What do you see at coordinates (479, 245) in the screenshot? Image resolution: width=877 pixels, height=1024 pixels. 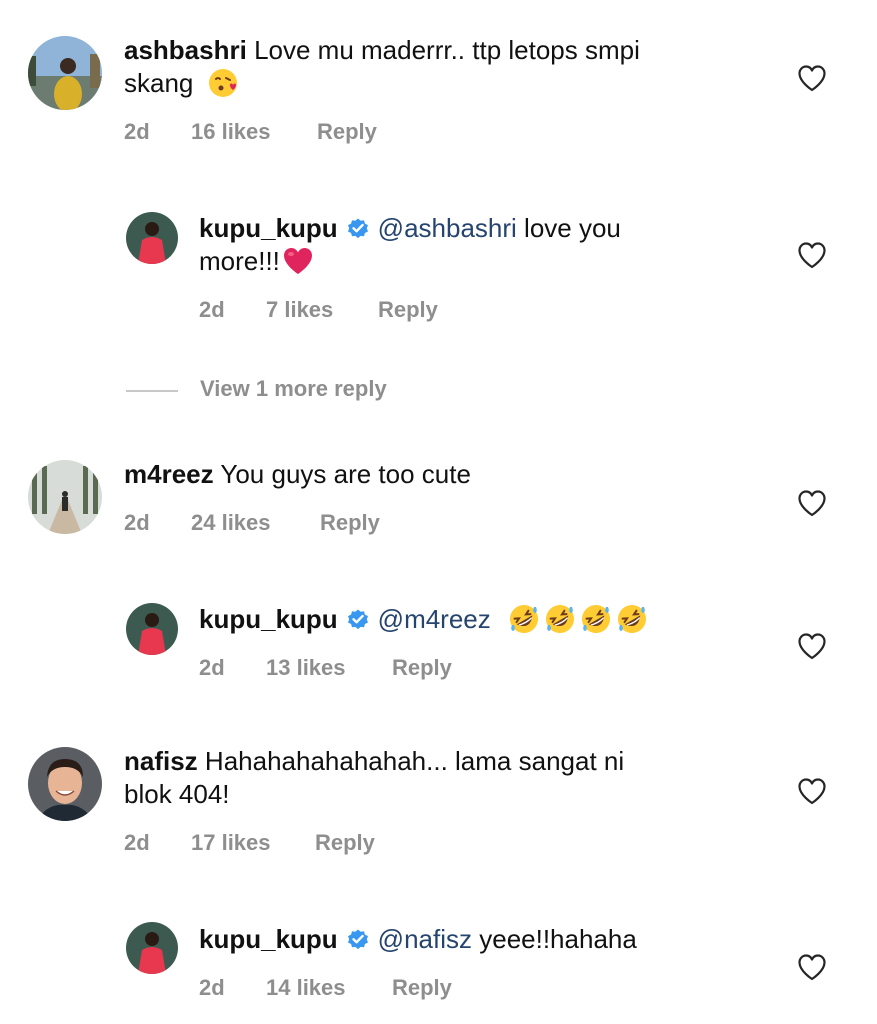 I see `comment-text: kupu_kupu @ashbashri love you more!!!` at bounding box center [479, 245].